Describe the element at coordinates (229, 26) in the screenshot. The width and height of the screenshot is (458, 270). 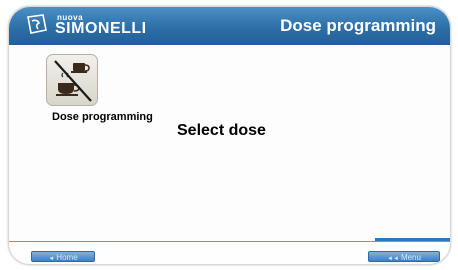
I see `title-bar: nuova SIMONELLI Dose programming` at that location.